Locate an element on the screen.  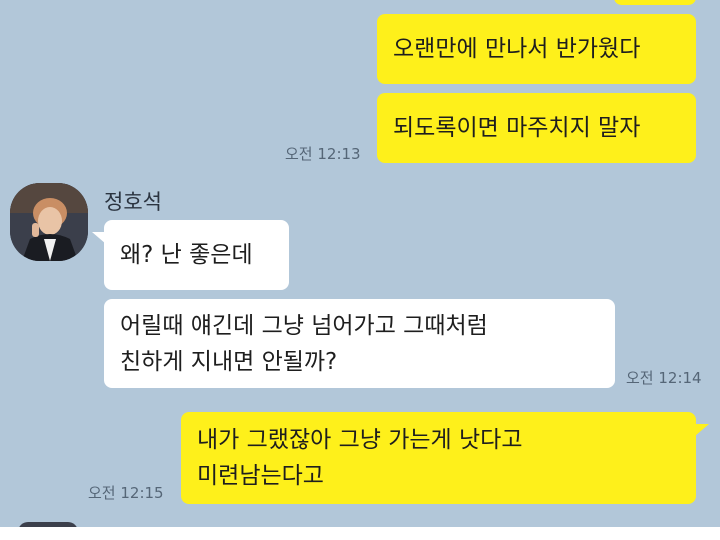
sender-avatar is located at coordinates (49, 222).